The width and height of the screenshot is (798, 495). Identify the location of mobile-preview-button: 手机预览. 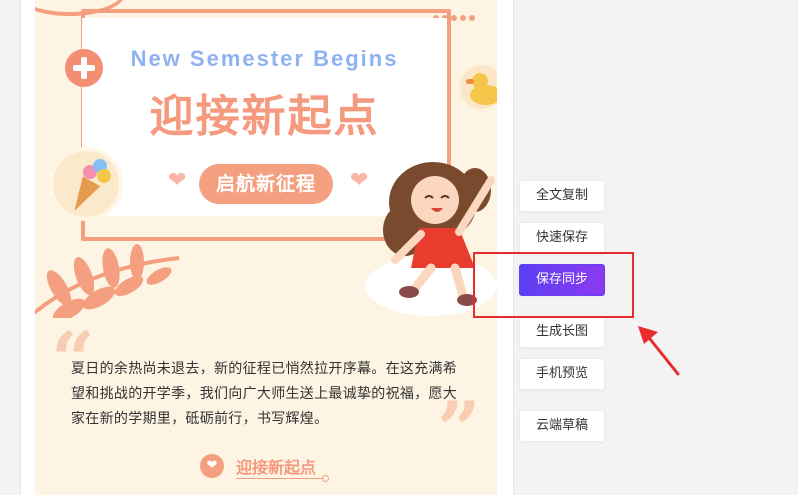
(562, 374).